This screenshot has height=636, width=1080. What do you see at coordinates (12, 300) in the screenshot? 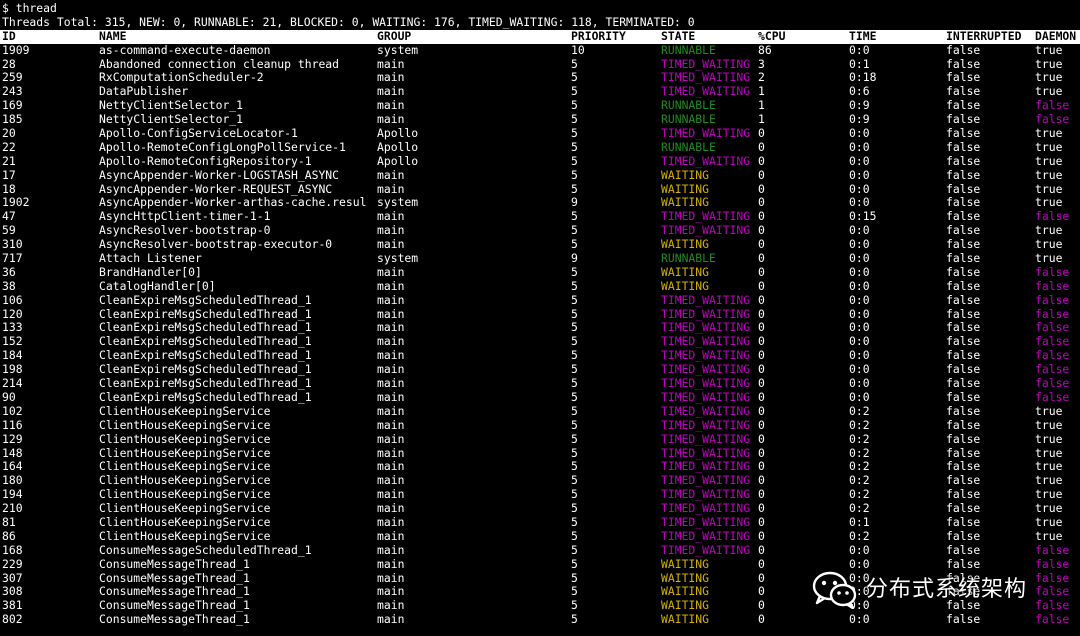
I see `cell-id: 106` at bounding box center [12, 300].